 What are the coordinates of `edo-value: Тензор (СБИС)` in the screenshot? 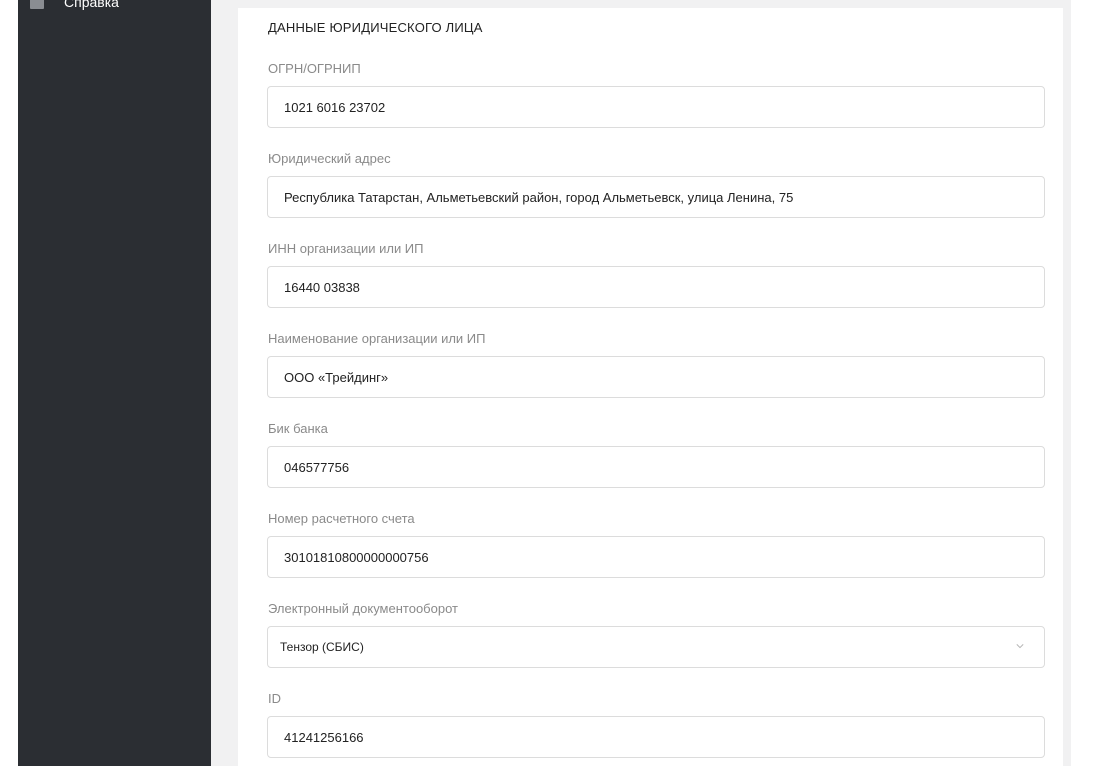 It's located at (322, 647).